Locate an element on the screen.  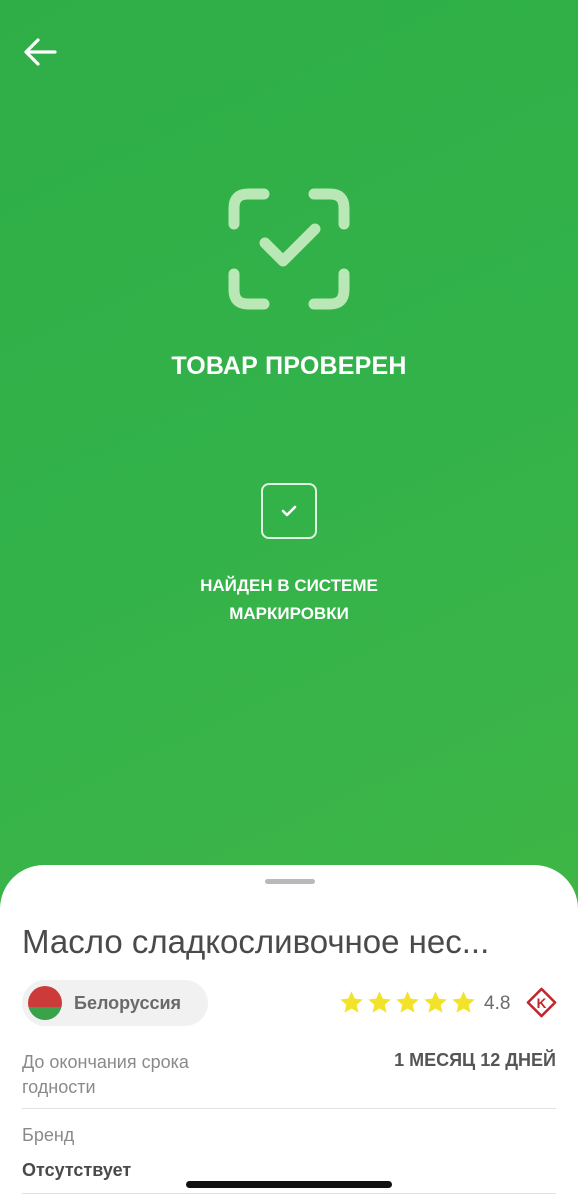
scan-check-icon is located at coordinates (289, 249).